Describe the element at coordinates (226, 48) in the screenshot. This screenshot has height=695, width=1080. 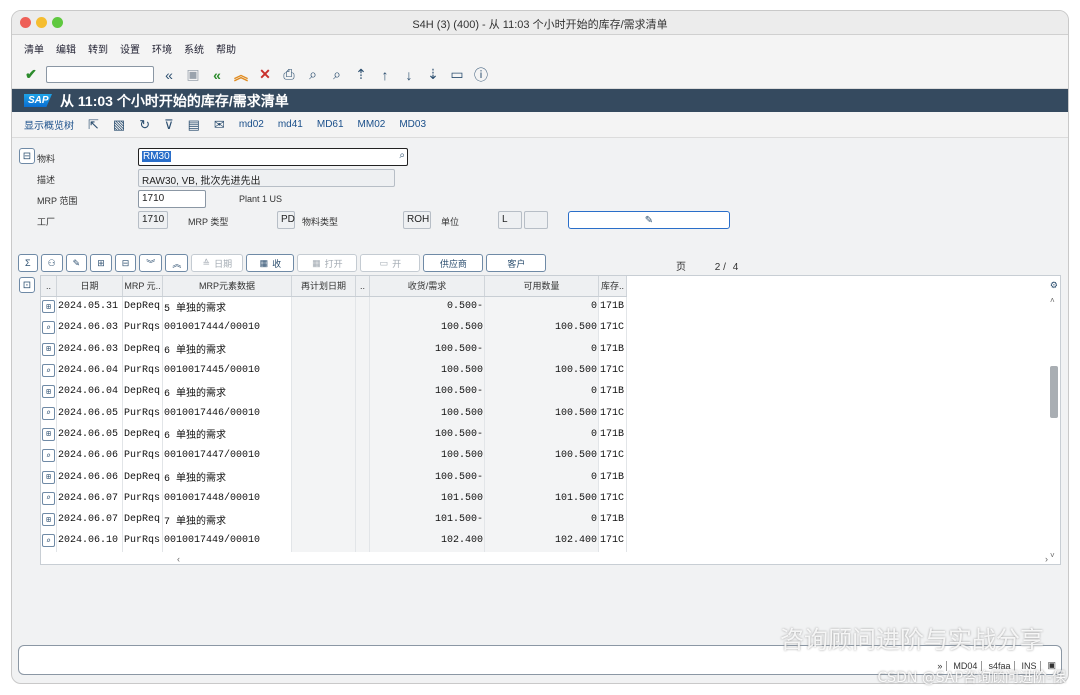
I see `menu-help: 帮助` at that location.